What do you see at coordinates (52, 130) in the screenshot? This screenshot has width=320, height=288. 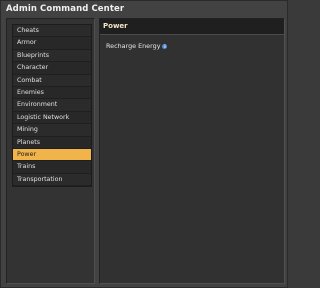 I see `category-item-mining: Mining` at bounding box center [52, 130].